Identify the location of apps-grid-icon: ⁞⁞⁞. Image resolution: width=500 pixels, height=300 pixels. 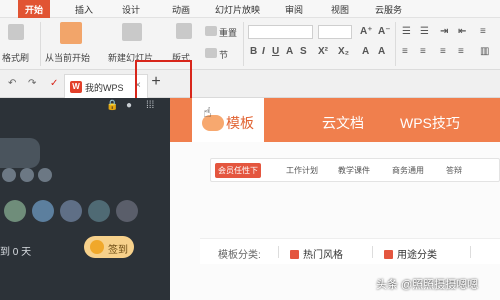
(150, 105).